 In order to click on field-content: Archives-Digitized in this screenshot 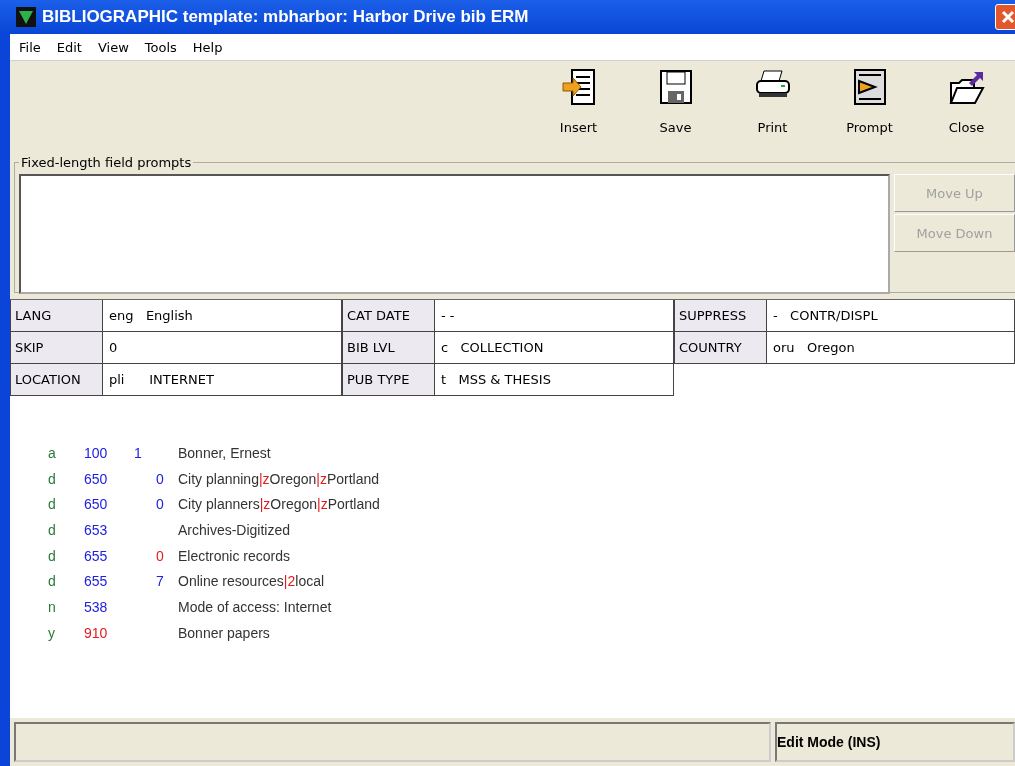, I will do `click(596, 529)`.